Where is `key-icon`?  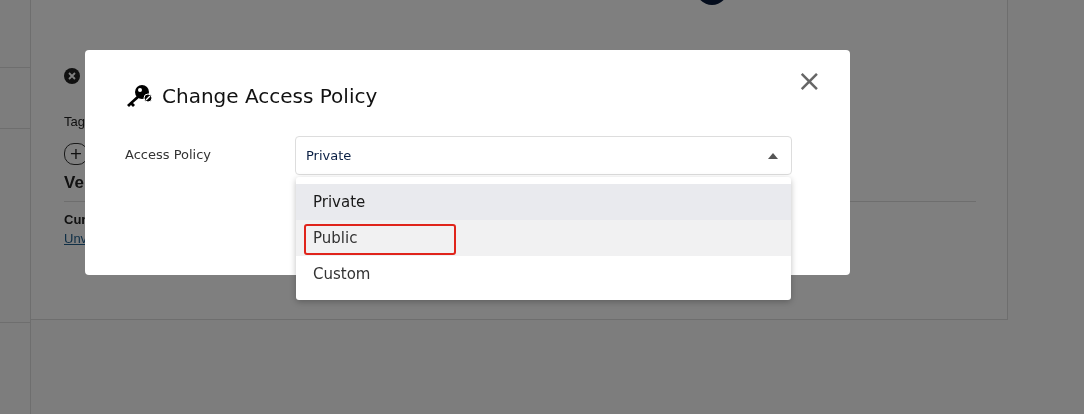 key-icon is located at coordinates (139, 96).